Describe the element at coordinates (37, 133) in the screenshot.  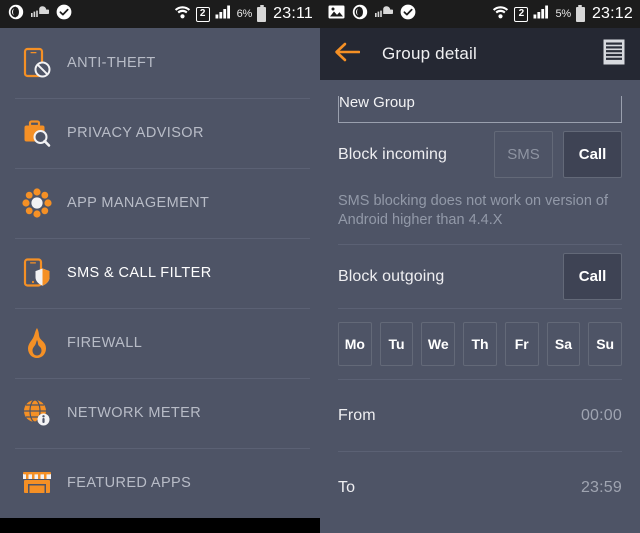
I see `briefcase-search-icon` at that location.